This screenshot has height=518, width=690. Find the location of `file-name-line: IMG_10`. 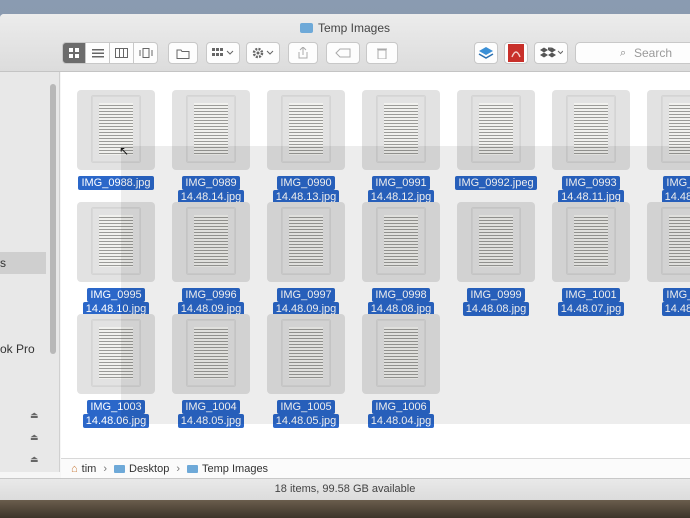

file-name-line: IMG_10 is located at coordinates (676, 295).